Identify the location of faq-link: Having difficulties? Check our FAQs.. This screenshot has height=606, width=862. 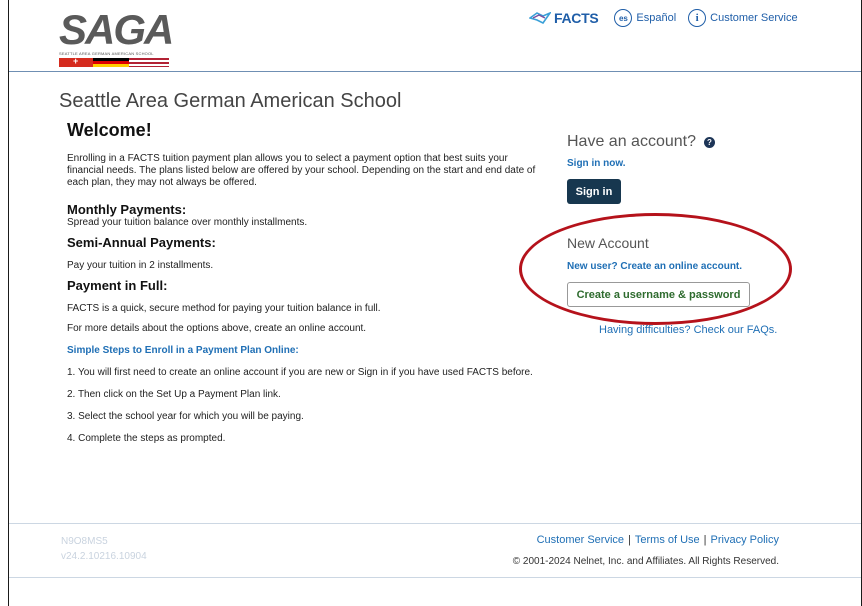
(688, 330).